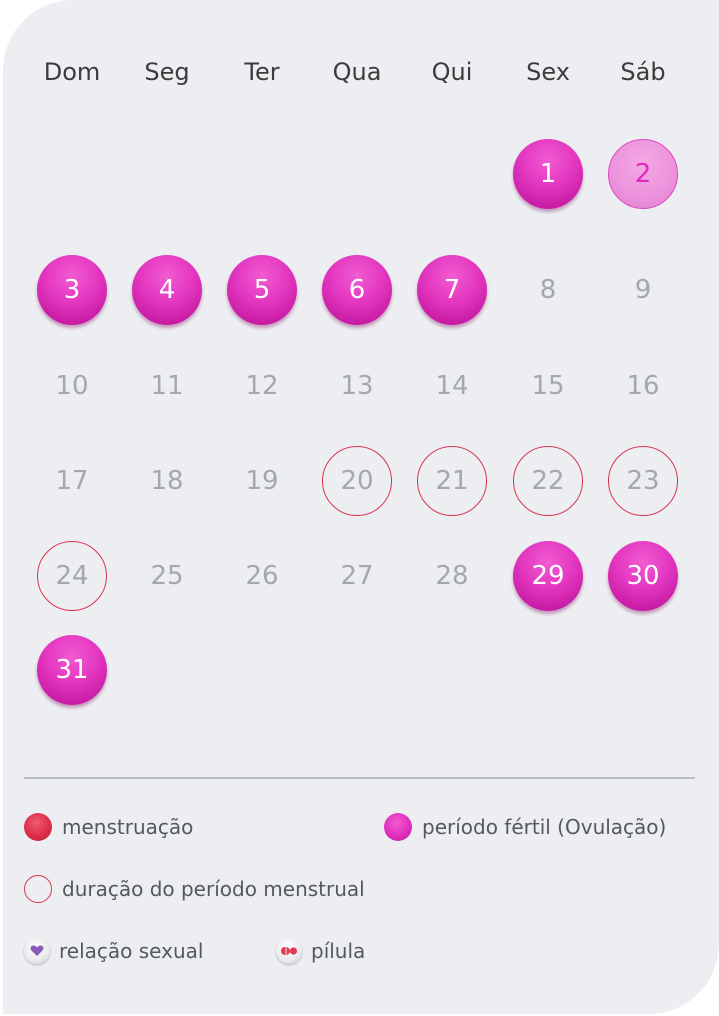 The image size is (719, 1016). Describe the element at coordinates (72, 670) in the screenshot. I see `calendar-day-31: 31` at that location.